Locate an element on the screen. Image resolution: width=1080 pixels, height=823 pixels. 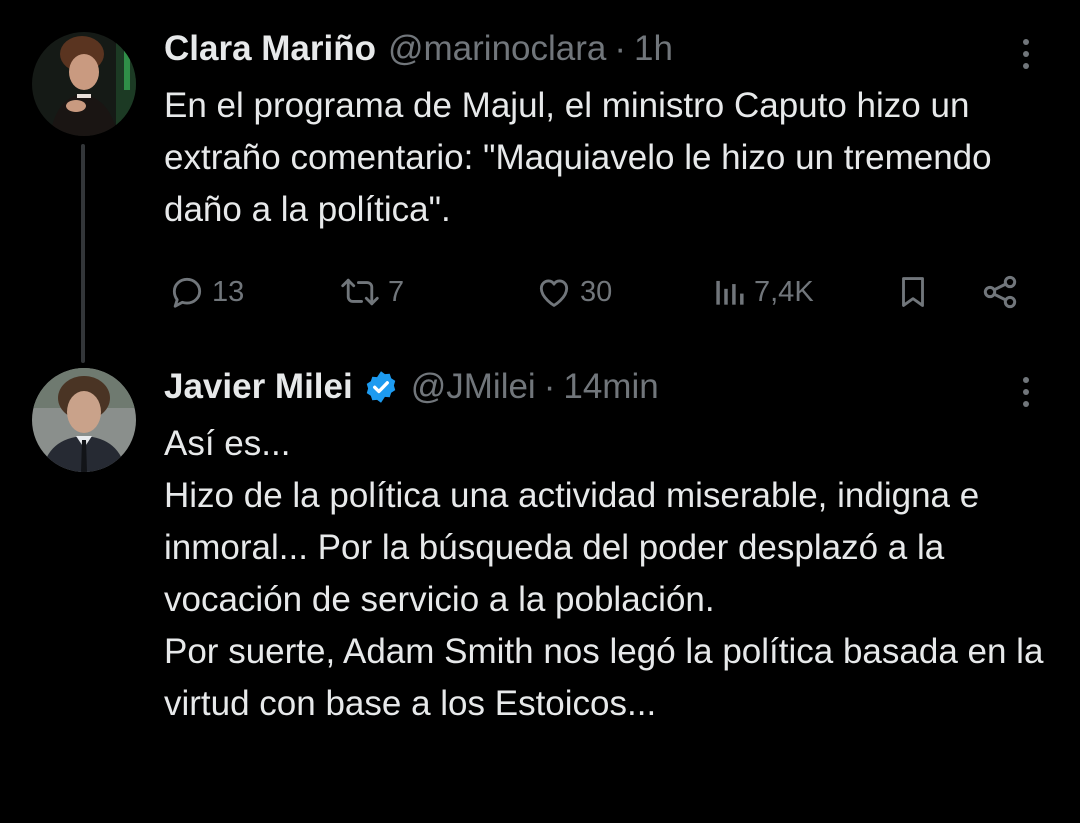
like-button: 30 is located at coordinates (573, 292).